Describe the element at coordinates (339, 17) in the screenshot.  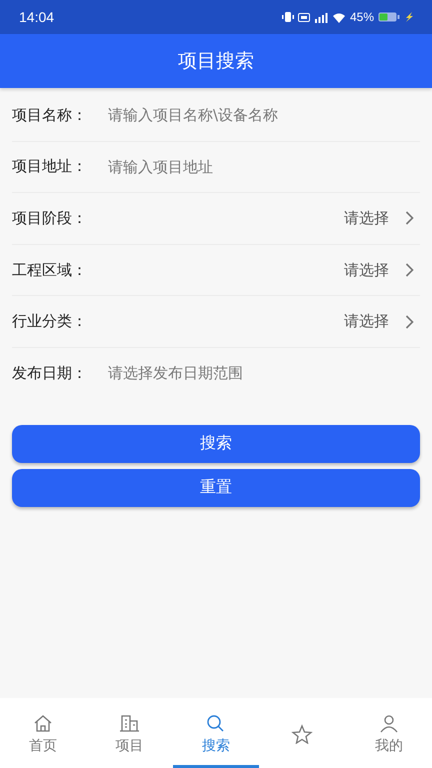
I see `wifi-icon` at that location.